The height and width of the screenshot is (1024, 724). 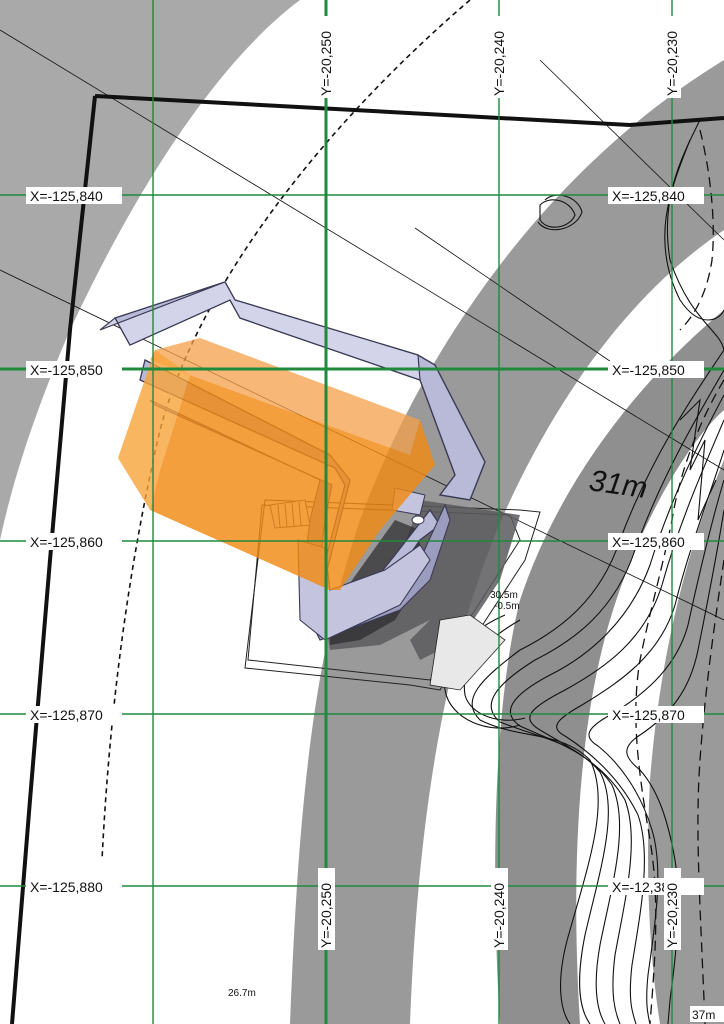 I want to click on grid-x-label: X=-125,880, so click(x=66, y=887).